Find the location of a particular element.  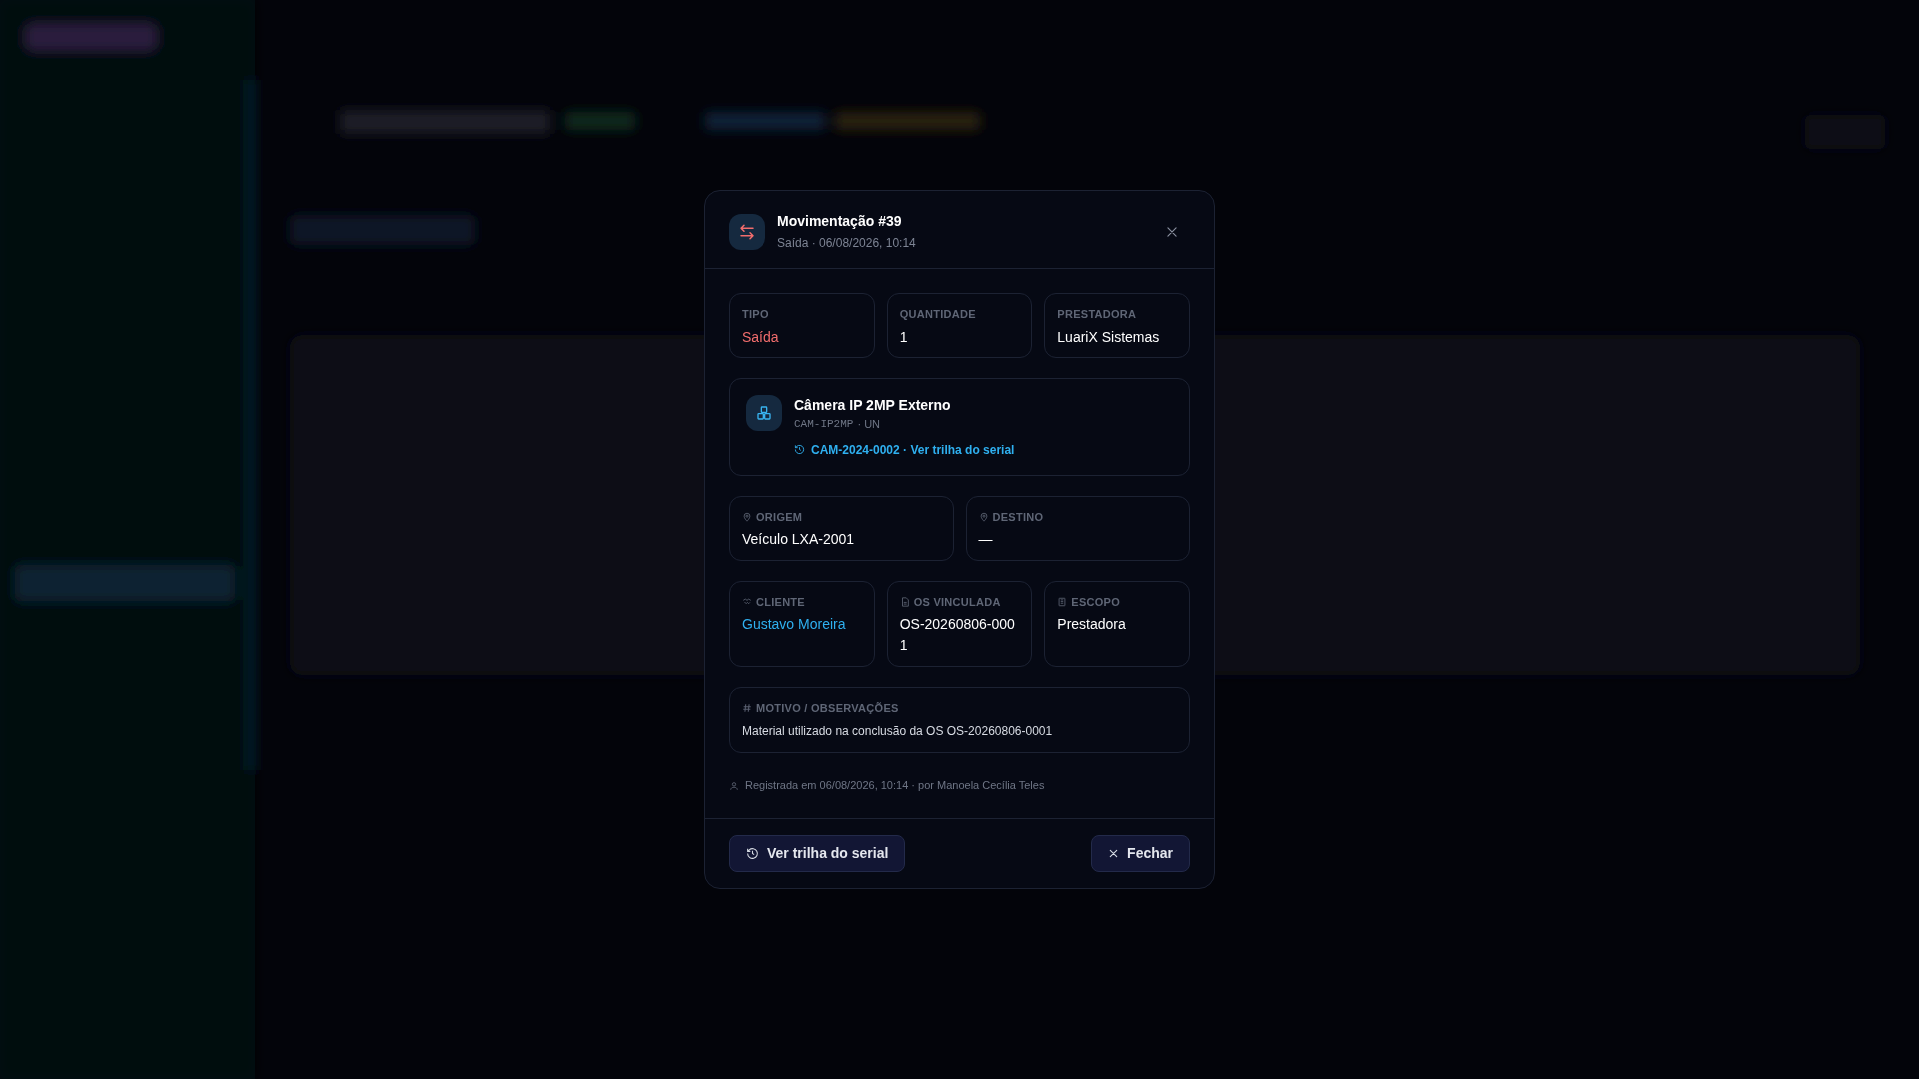

card-label: QUANTIDADE is located at coordinates (937, 315).